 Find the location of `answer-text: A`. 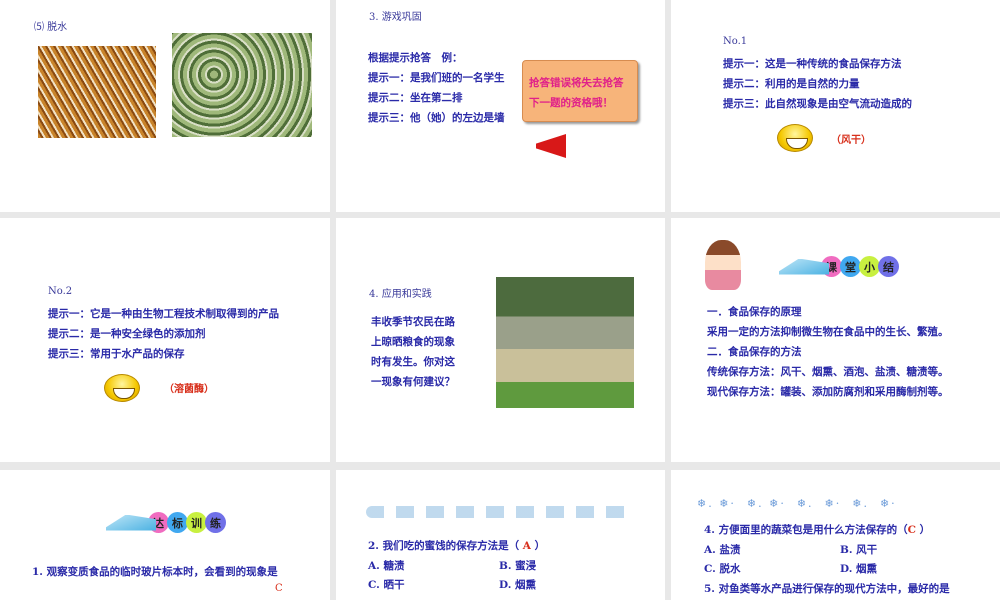

answer-text: A is located at coordinates (526, 546).